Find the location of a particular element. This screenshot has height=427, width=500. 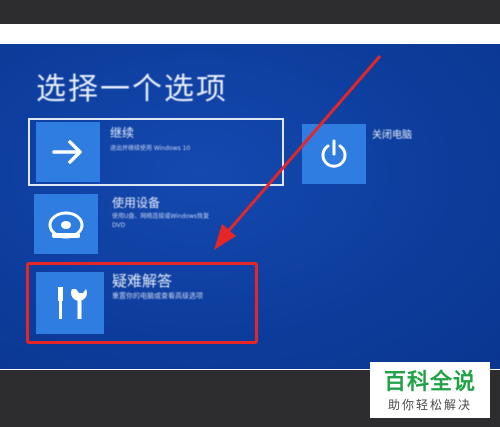

watermark-sub: 助你轻松解决 is located at coordinates (429, 405).